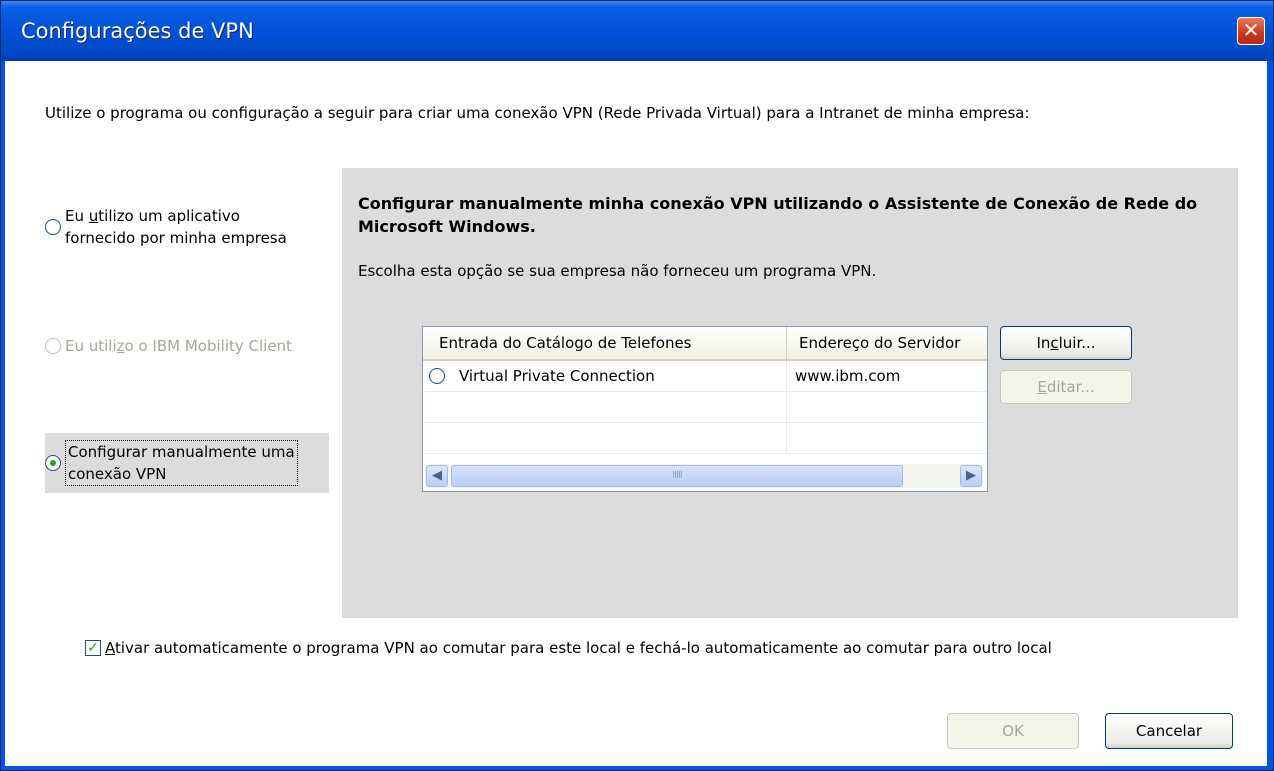 Image resolution: width=1274 pixels, height=771 pixels. I want to click on option-ibm-client-label: Eu utilizo o IBM Mobility Client, so click(178, 346).